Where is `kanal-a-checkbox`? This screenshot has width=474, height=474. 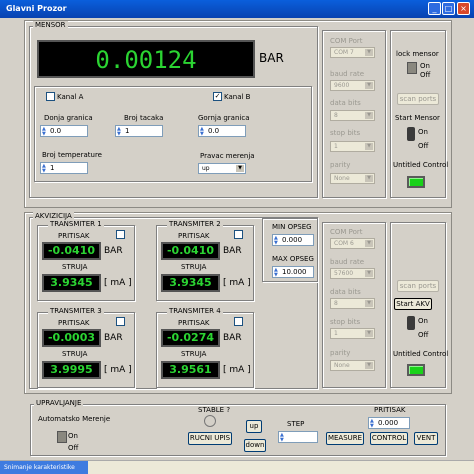 kanal-a-checkbox is located at coordinates (50, 96).